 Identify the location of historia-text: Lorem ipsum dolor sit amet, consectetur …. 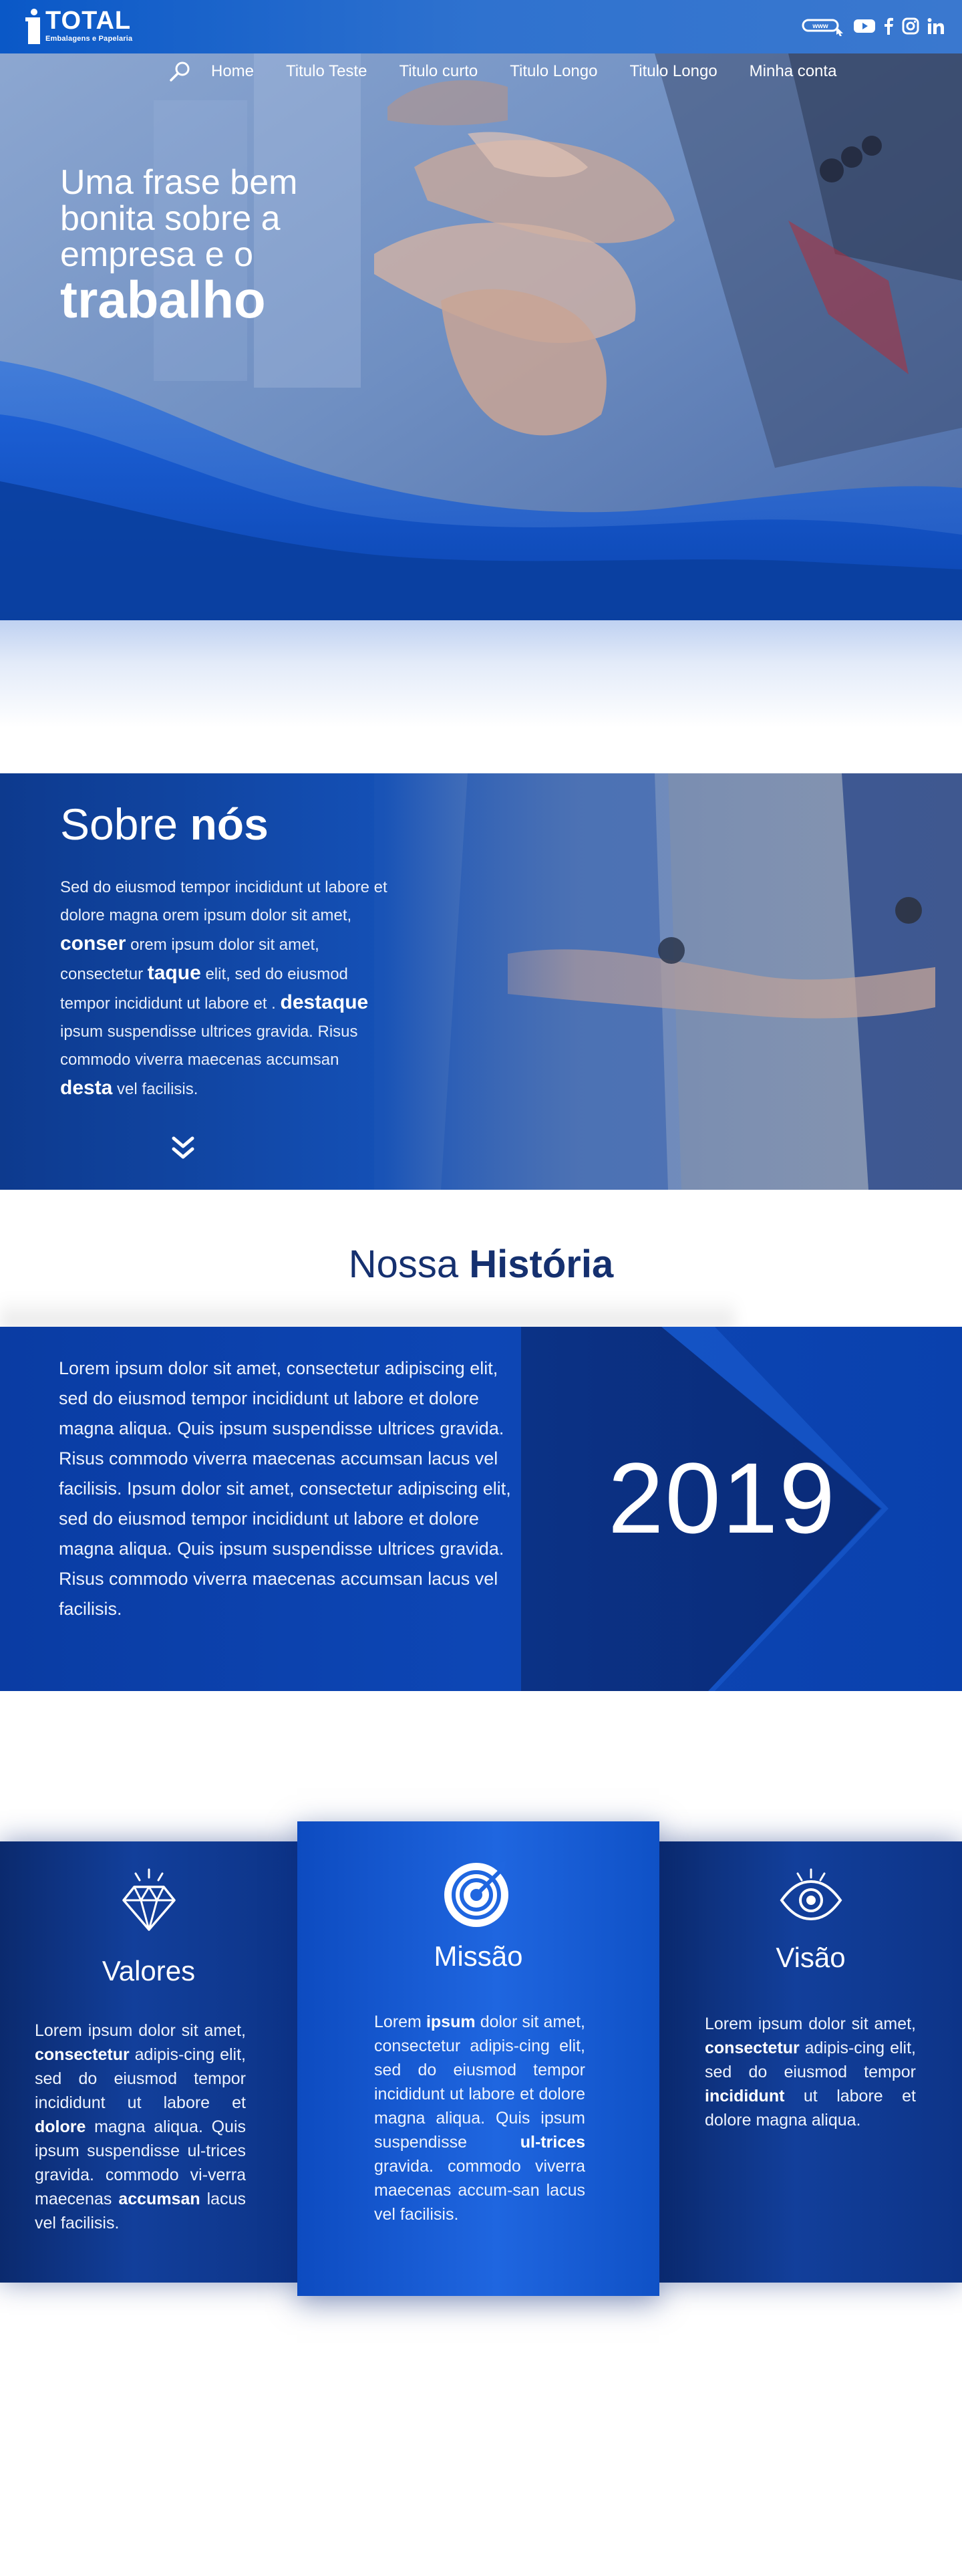
(285, 1489).